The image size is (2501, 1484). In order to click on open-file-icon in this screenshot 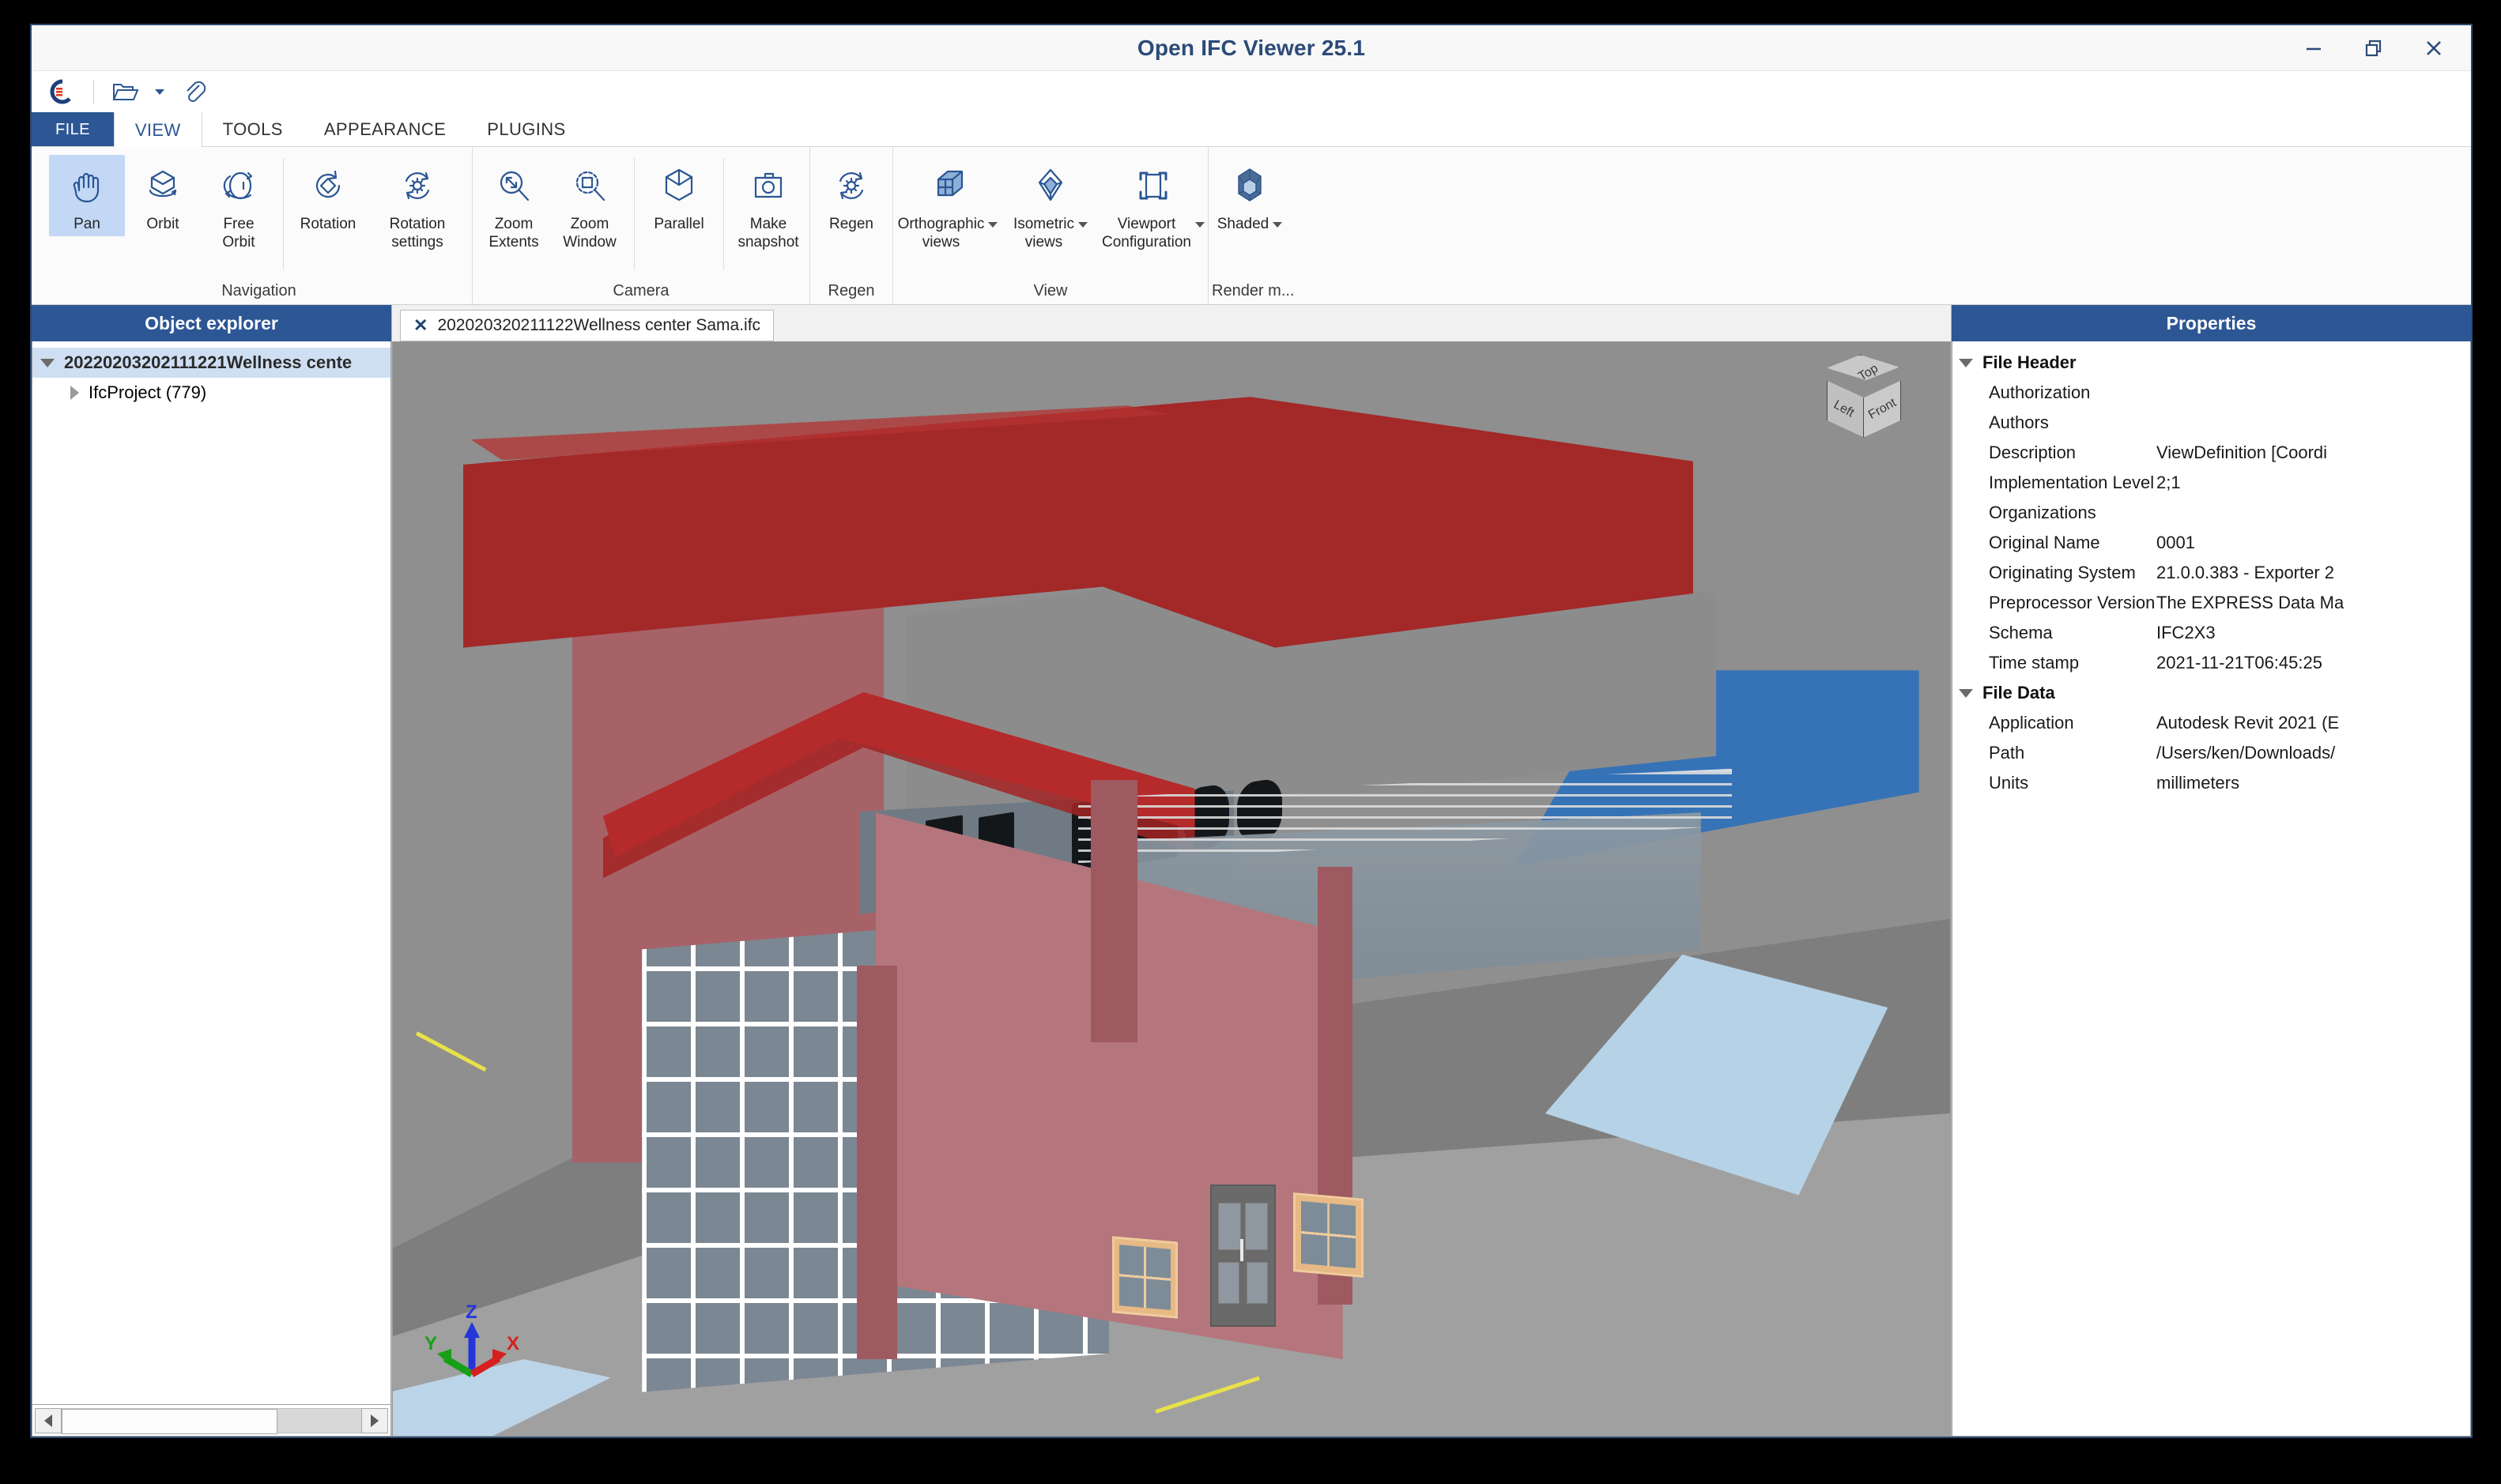, I will do `click(125, 91)`.